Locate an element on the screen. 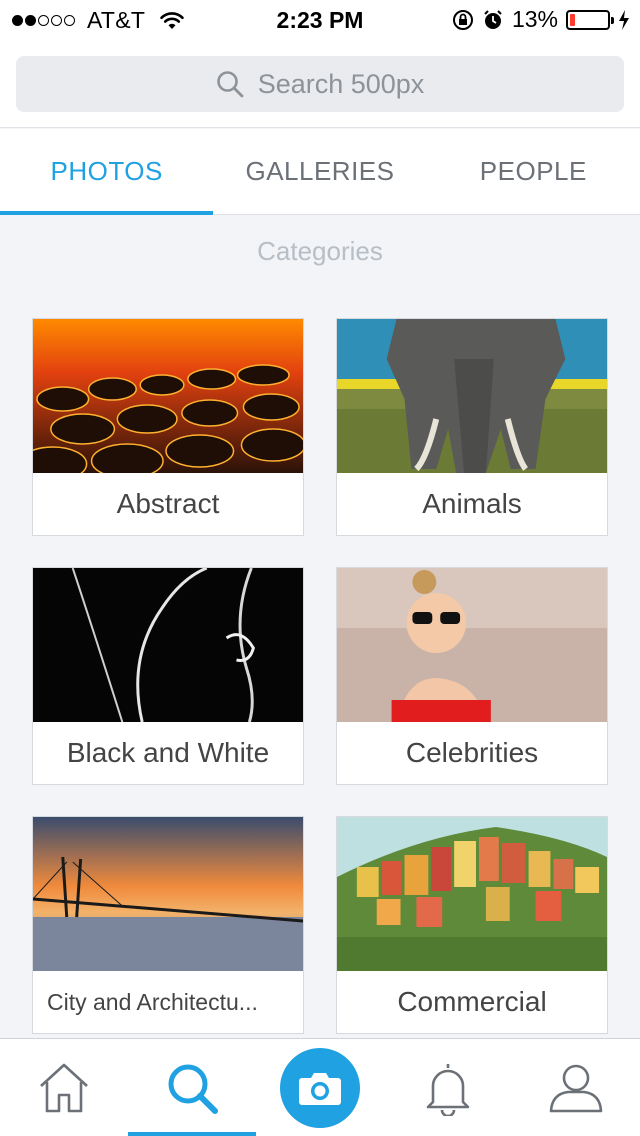  category-card-commercial: Commercial is located at coordinates (472, 925).